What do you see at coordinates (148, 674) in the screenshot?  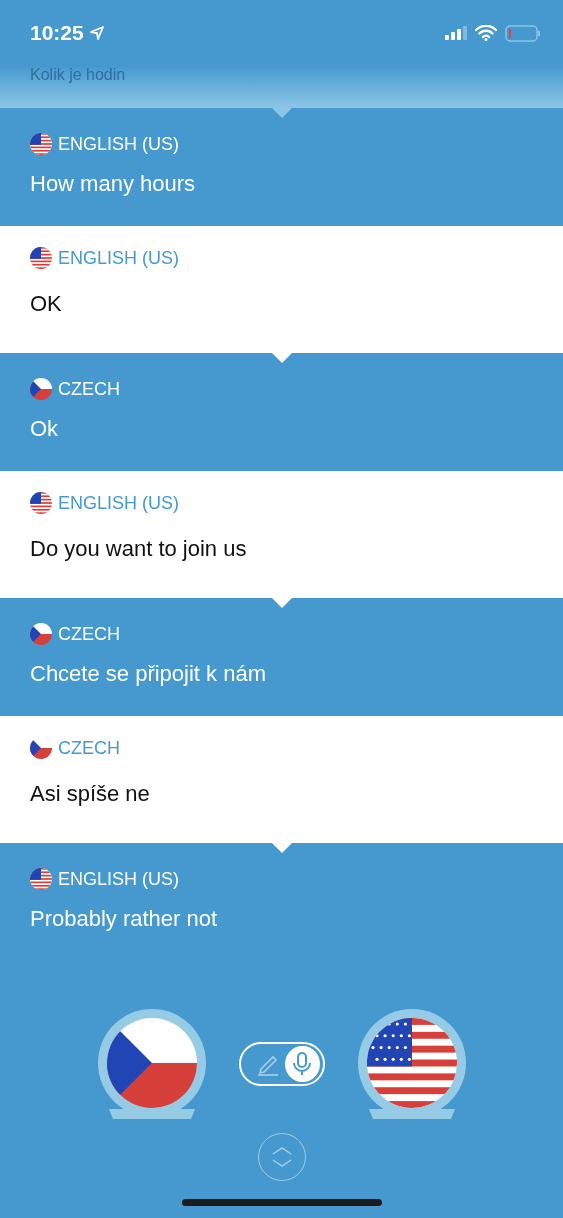 I see `message-text: Chcete se připojit k nám` at bounding box center [148, 674].